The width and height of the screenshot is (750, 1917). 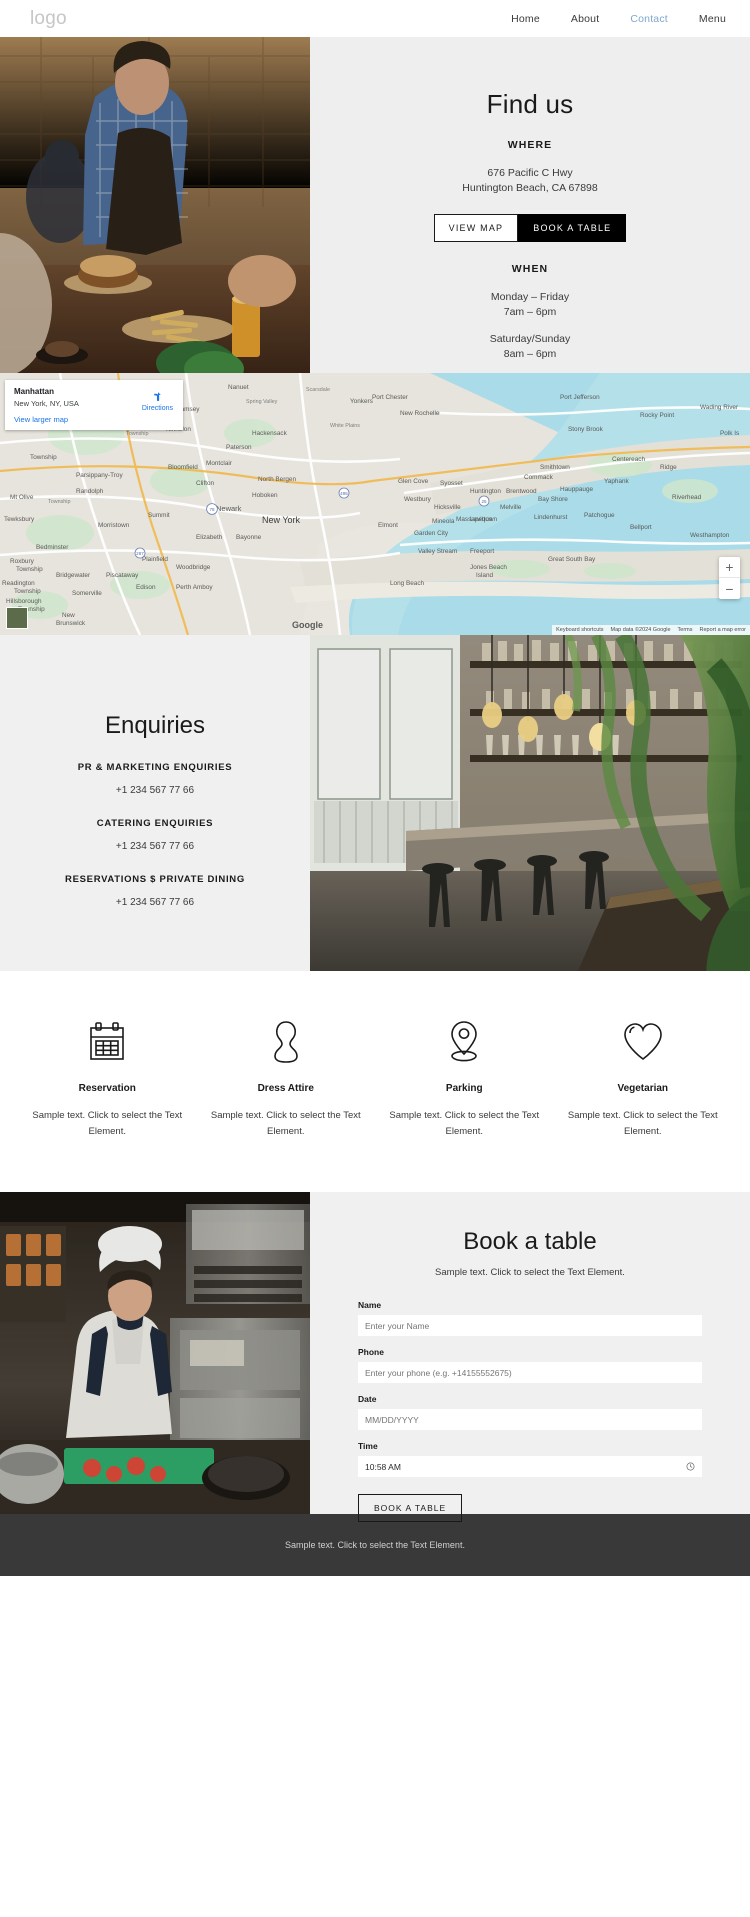 I want to click on book-a-table-button: BOOK A TABLE, so click(x=572, y=228).